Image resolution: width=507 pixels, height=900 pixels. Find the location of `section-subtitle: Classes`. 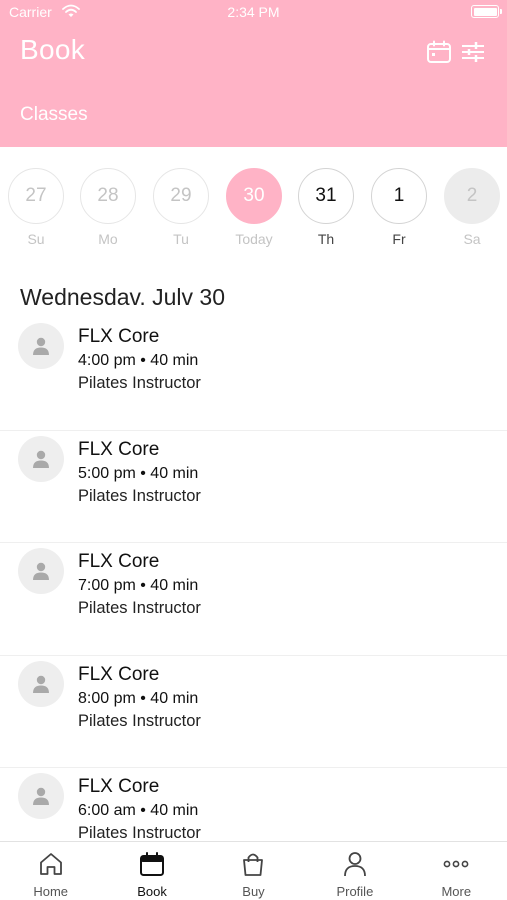

section-subtitle: Classes is located at coordinates (54, 114).